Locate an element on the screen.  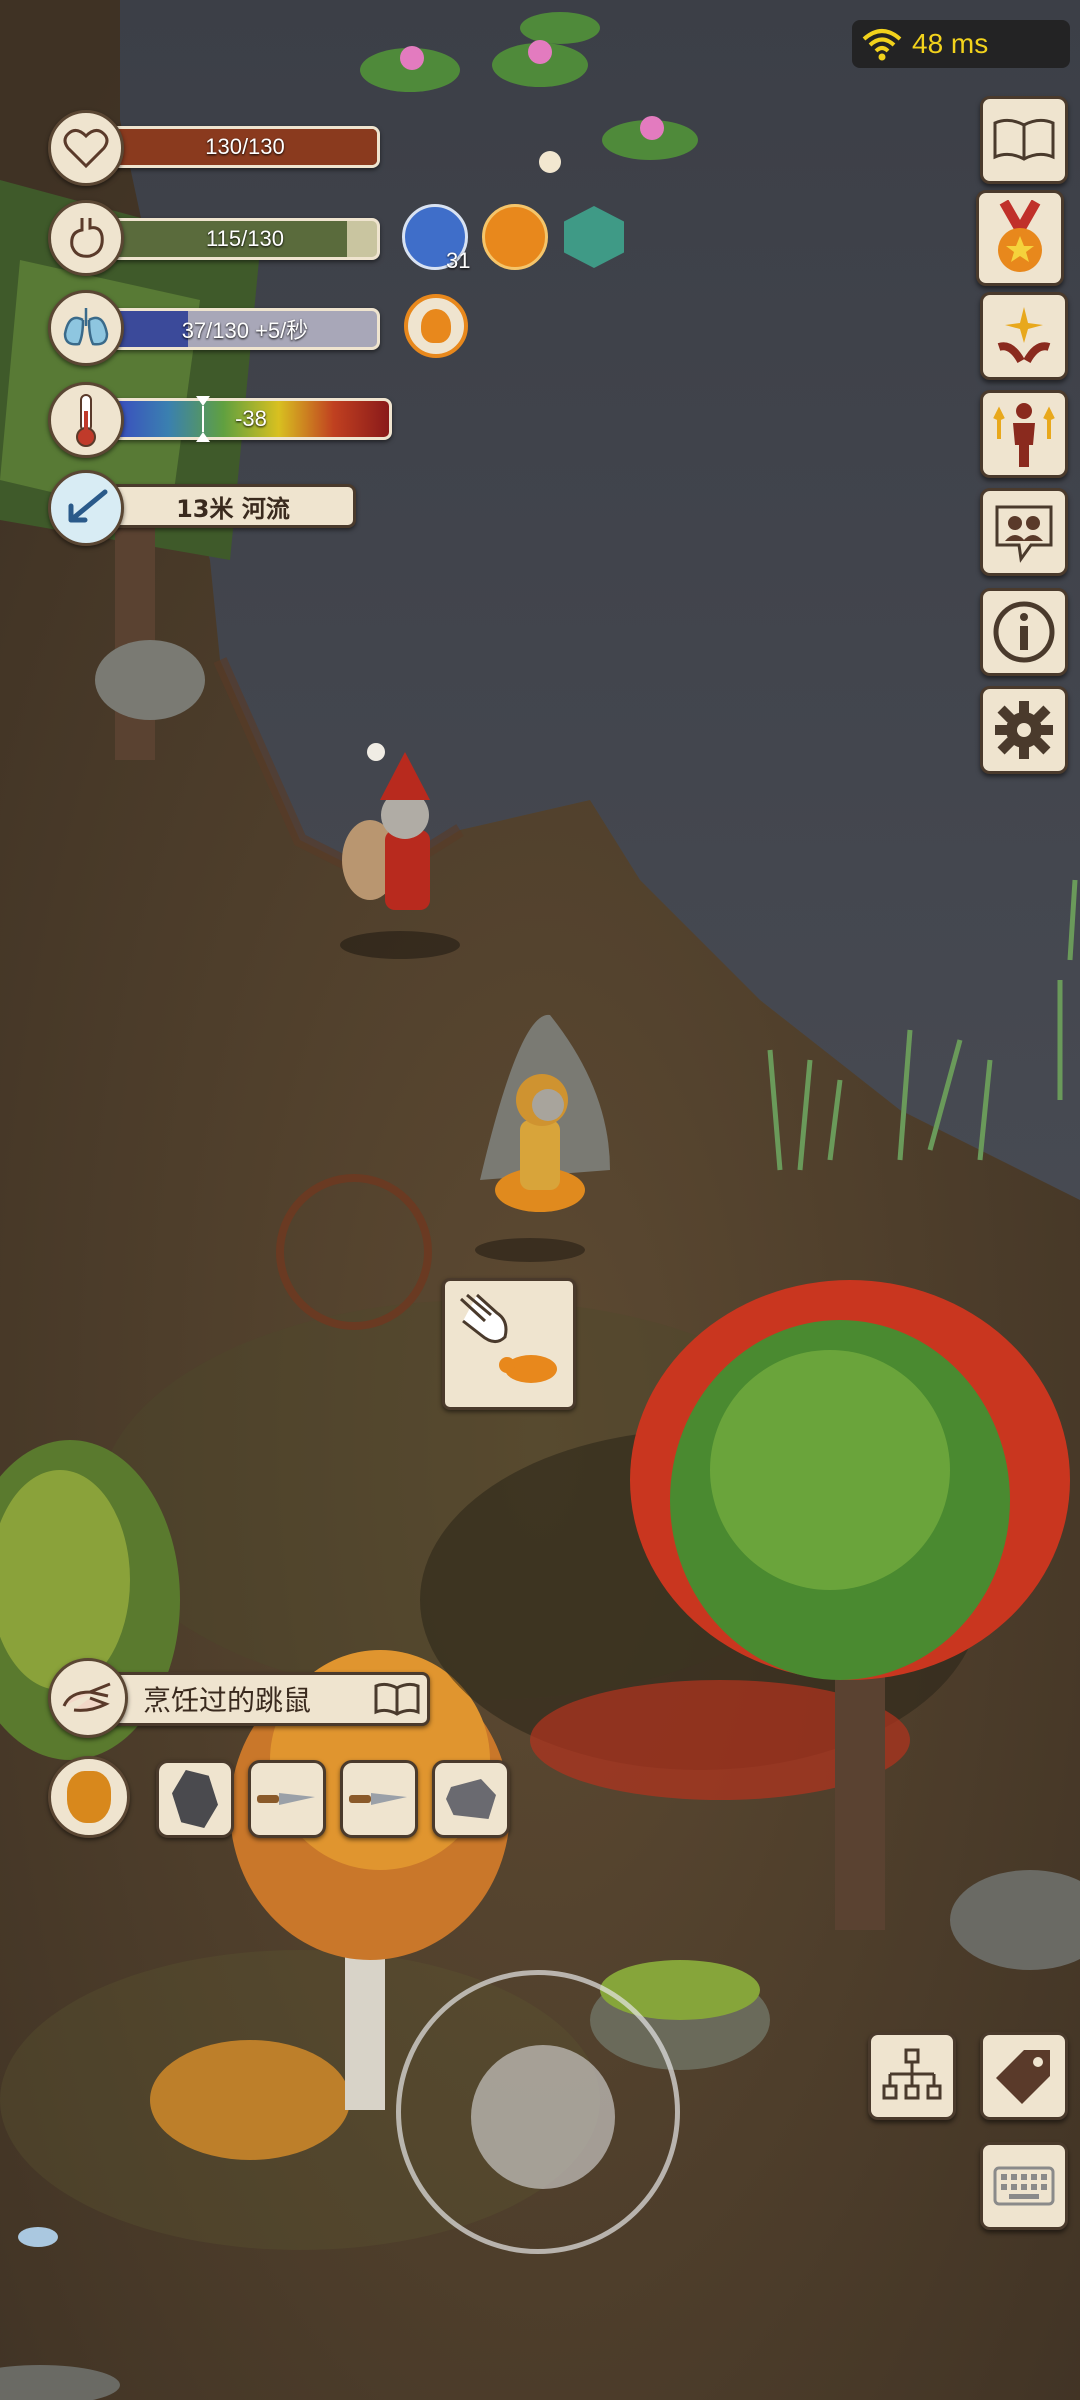
stone-icon is located at coordinates (471, 1799).